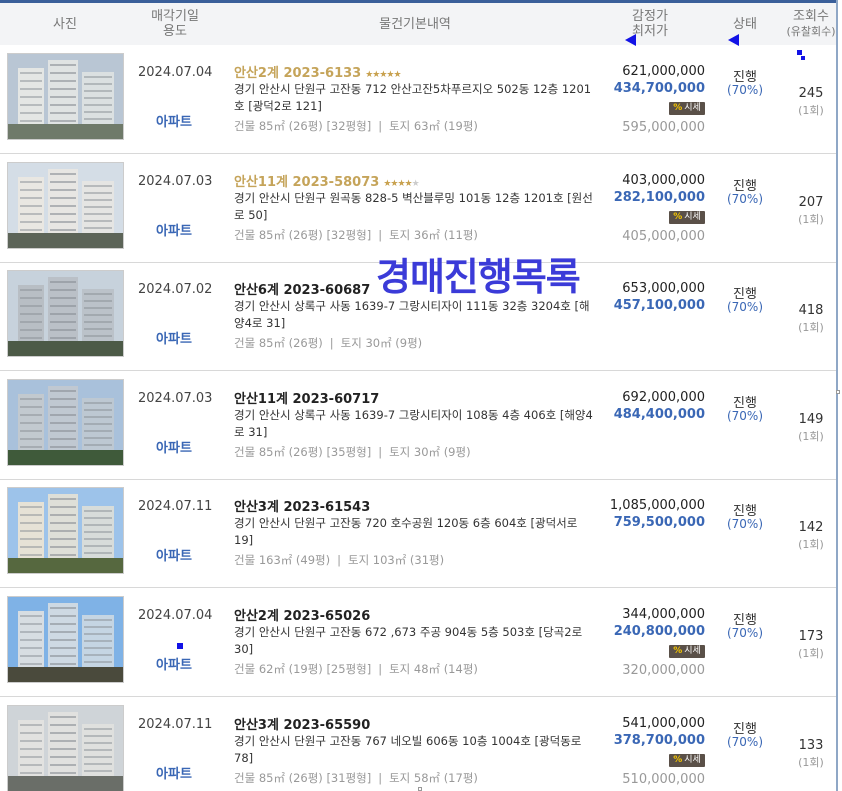 The height and width of the screenshot is (791, 842). I want to click on case-number-text: 안산2계 2023-65026, so click(302, 616).